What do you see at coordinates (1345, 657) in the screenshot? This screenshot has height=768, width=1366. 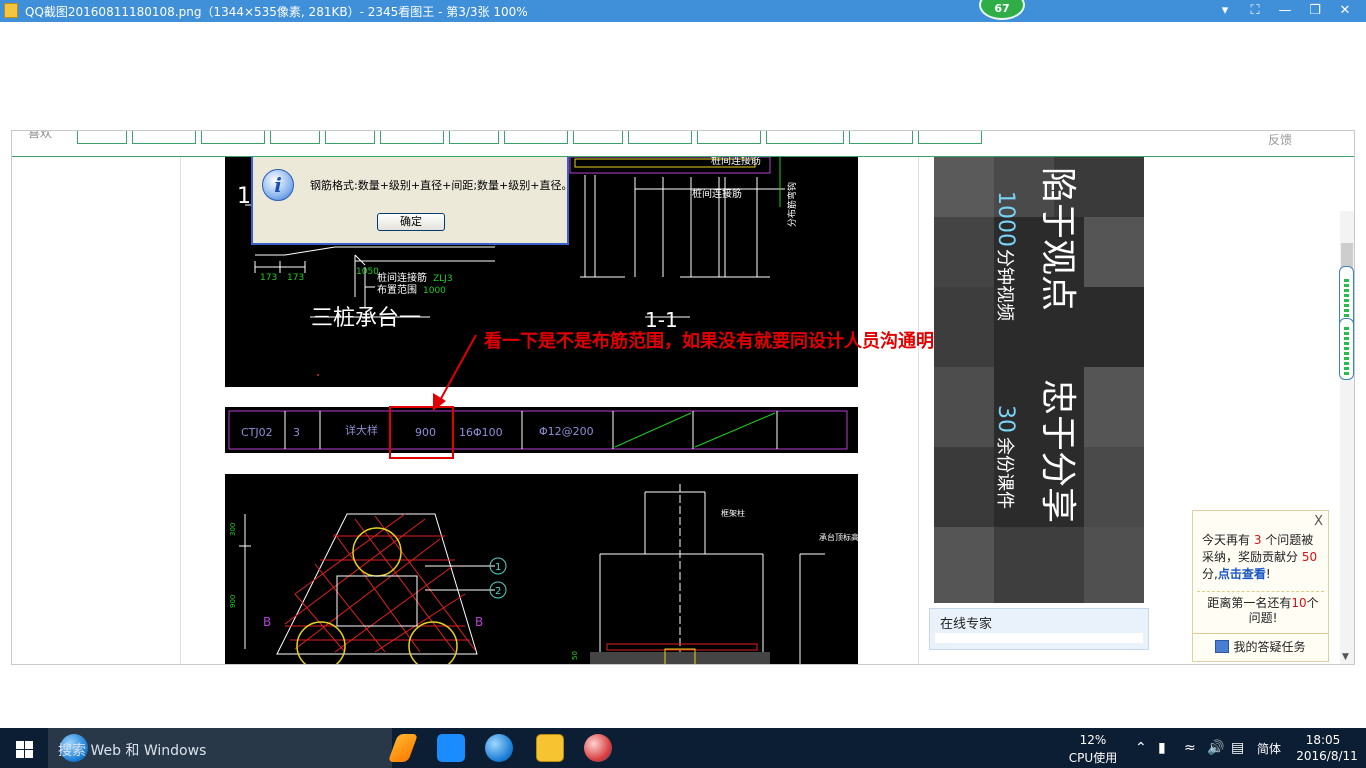 I see `scroll-down-icon: ▼` at bounding box center [1345, 657].